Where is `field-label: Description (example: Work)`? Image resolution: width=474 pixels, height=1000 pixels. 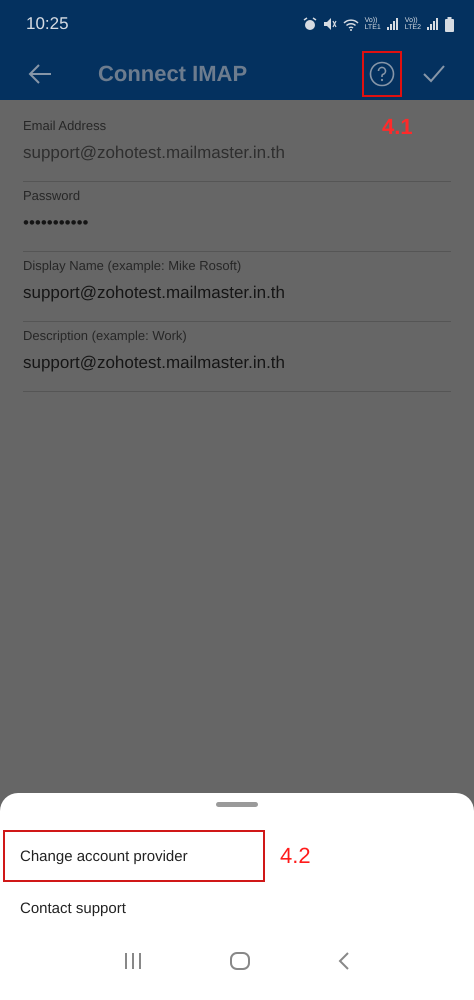
field-label: Description (example: Work) is located at coordinates (105, 335).